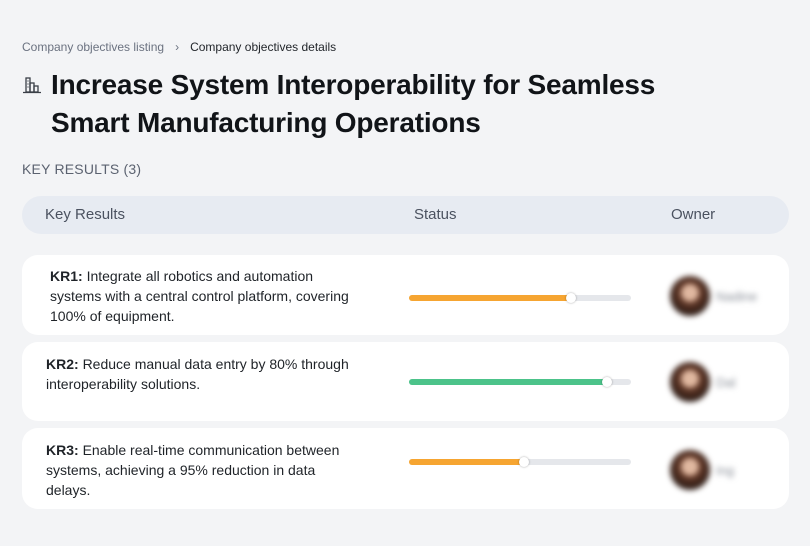 This screenshot has width=810, height=546. What do you see at coordinates (737, 296) in the screenshot?
I see `owner-name: Nadine` at bounding box center [737, 296].